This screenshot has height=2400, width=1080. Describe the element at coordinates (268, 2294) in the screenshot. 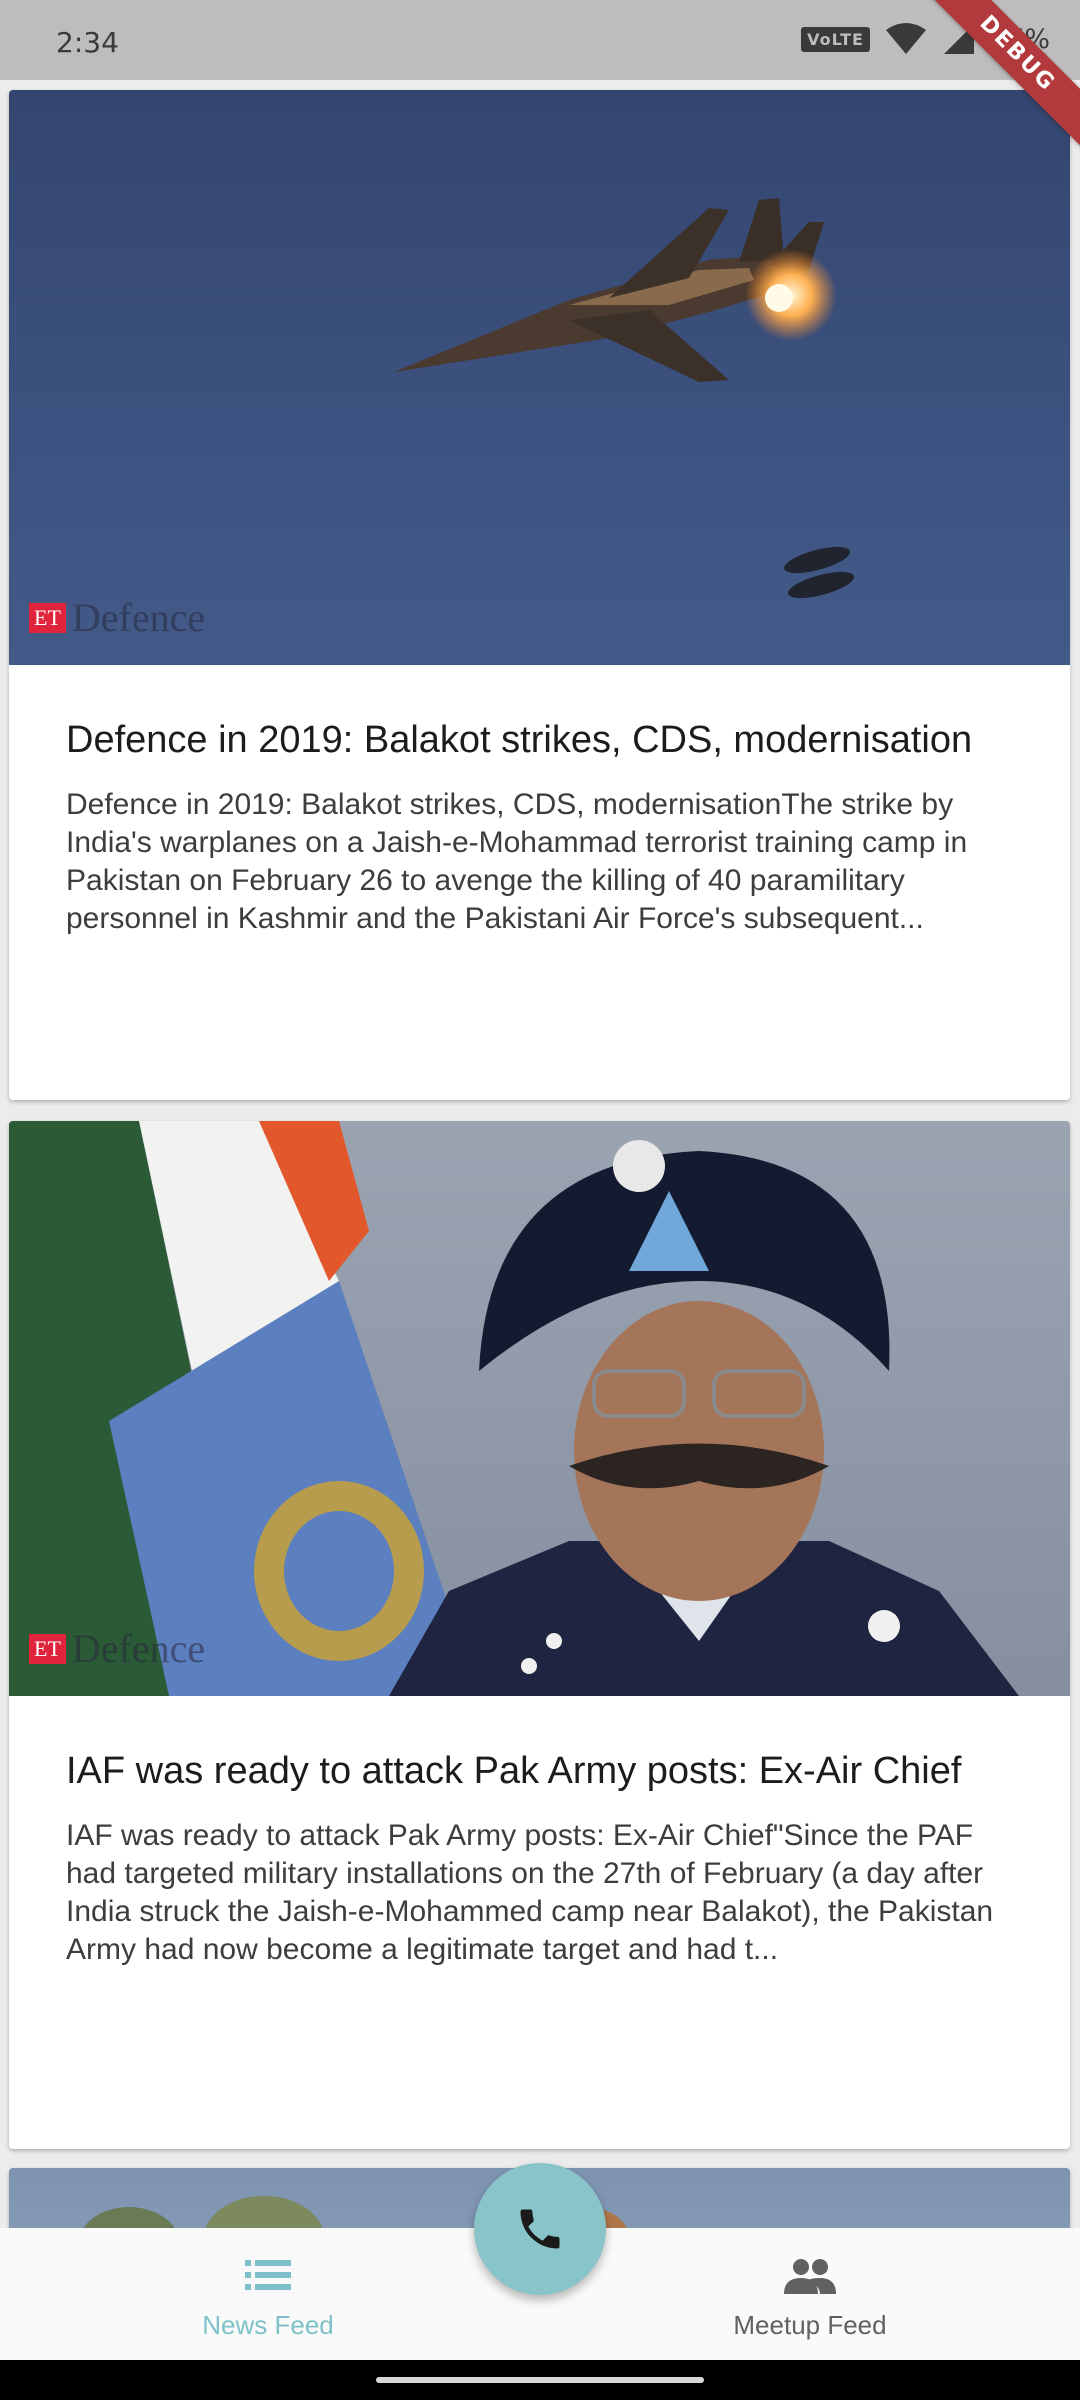

I see `nav-news-feed: News Feed` at that location.